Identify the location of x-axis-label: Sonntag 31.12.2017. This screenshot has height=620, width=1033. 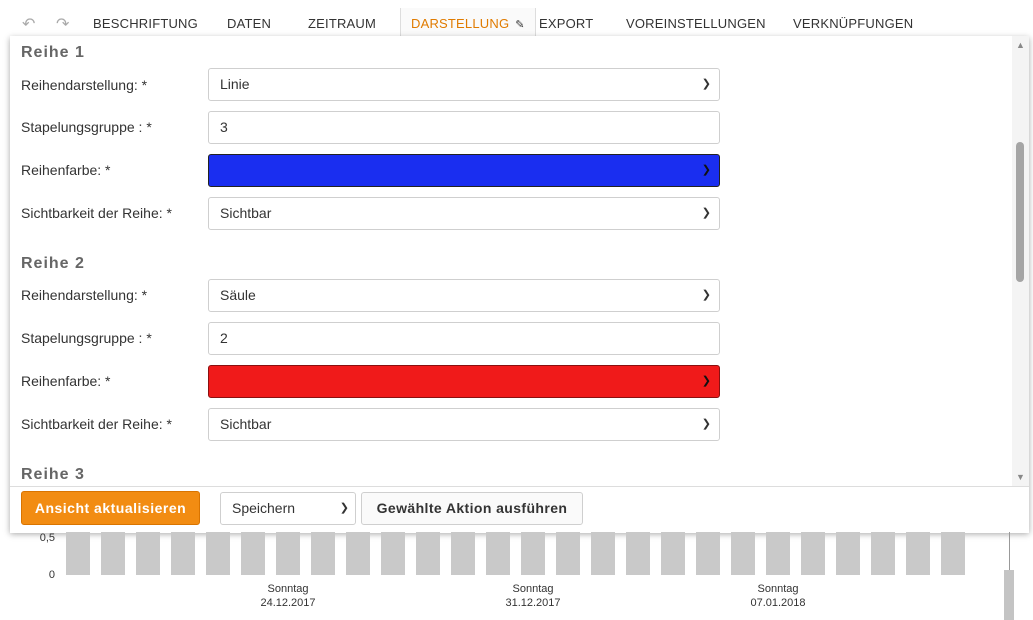
(533, 596).